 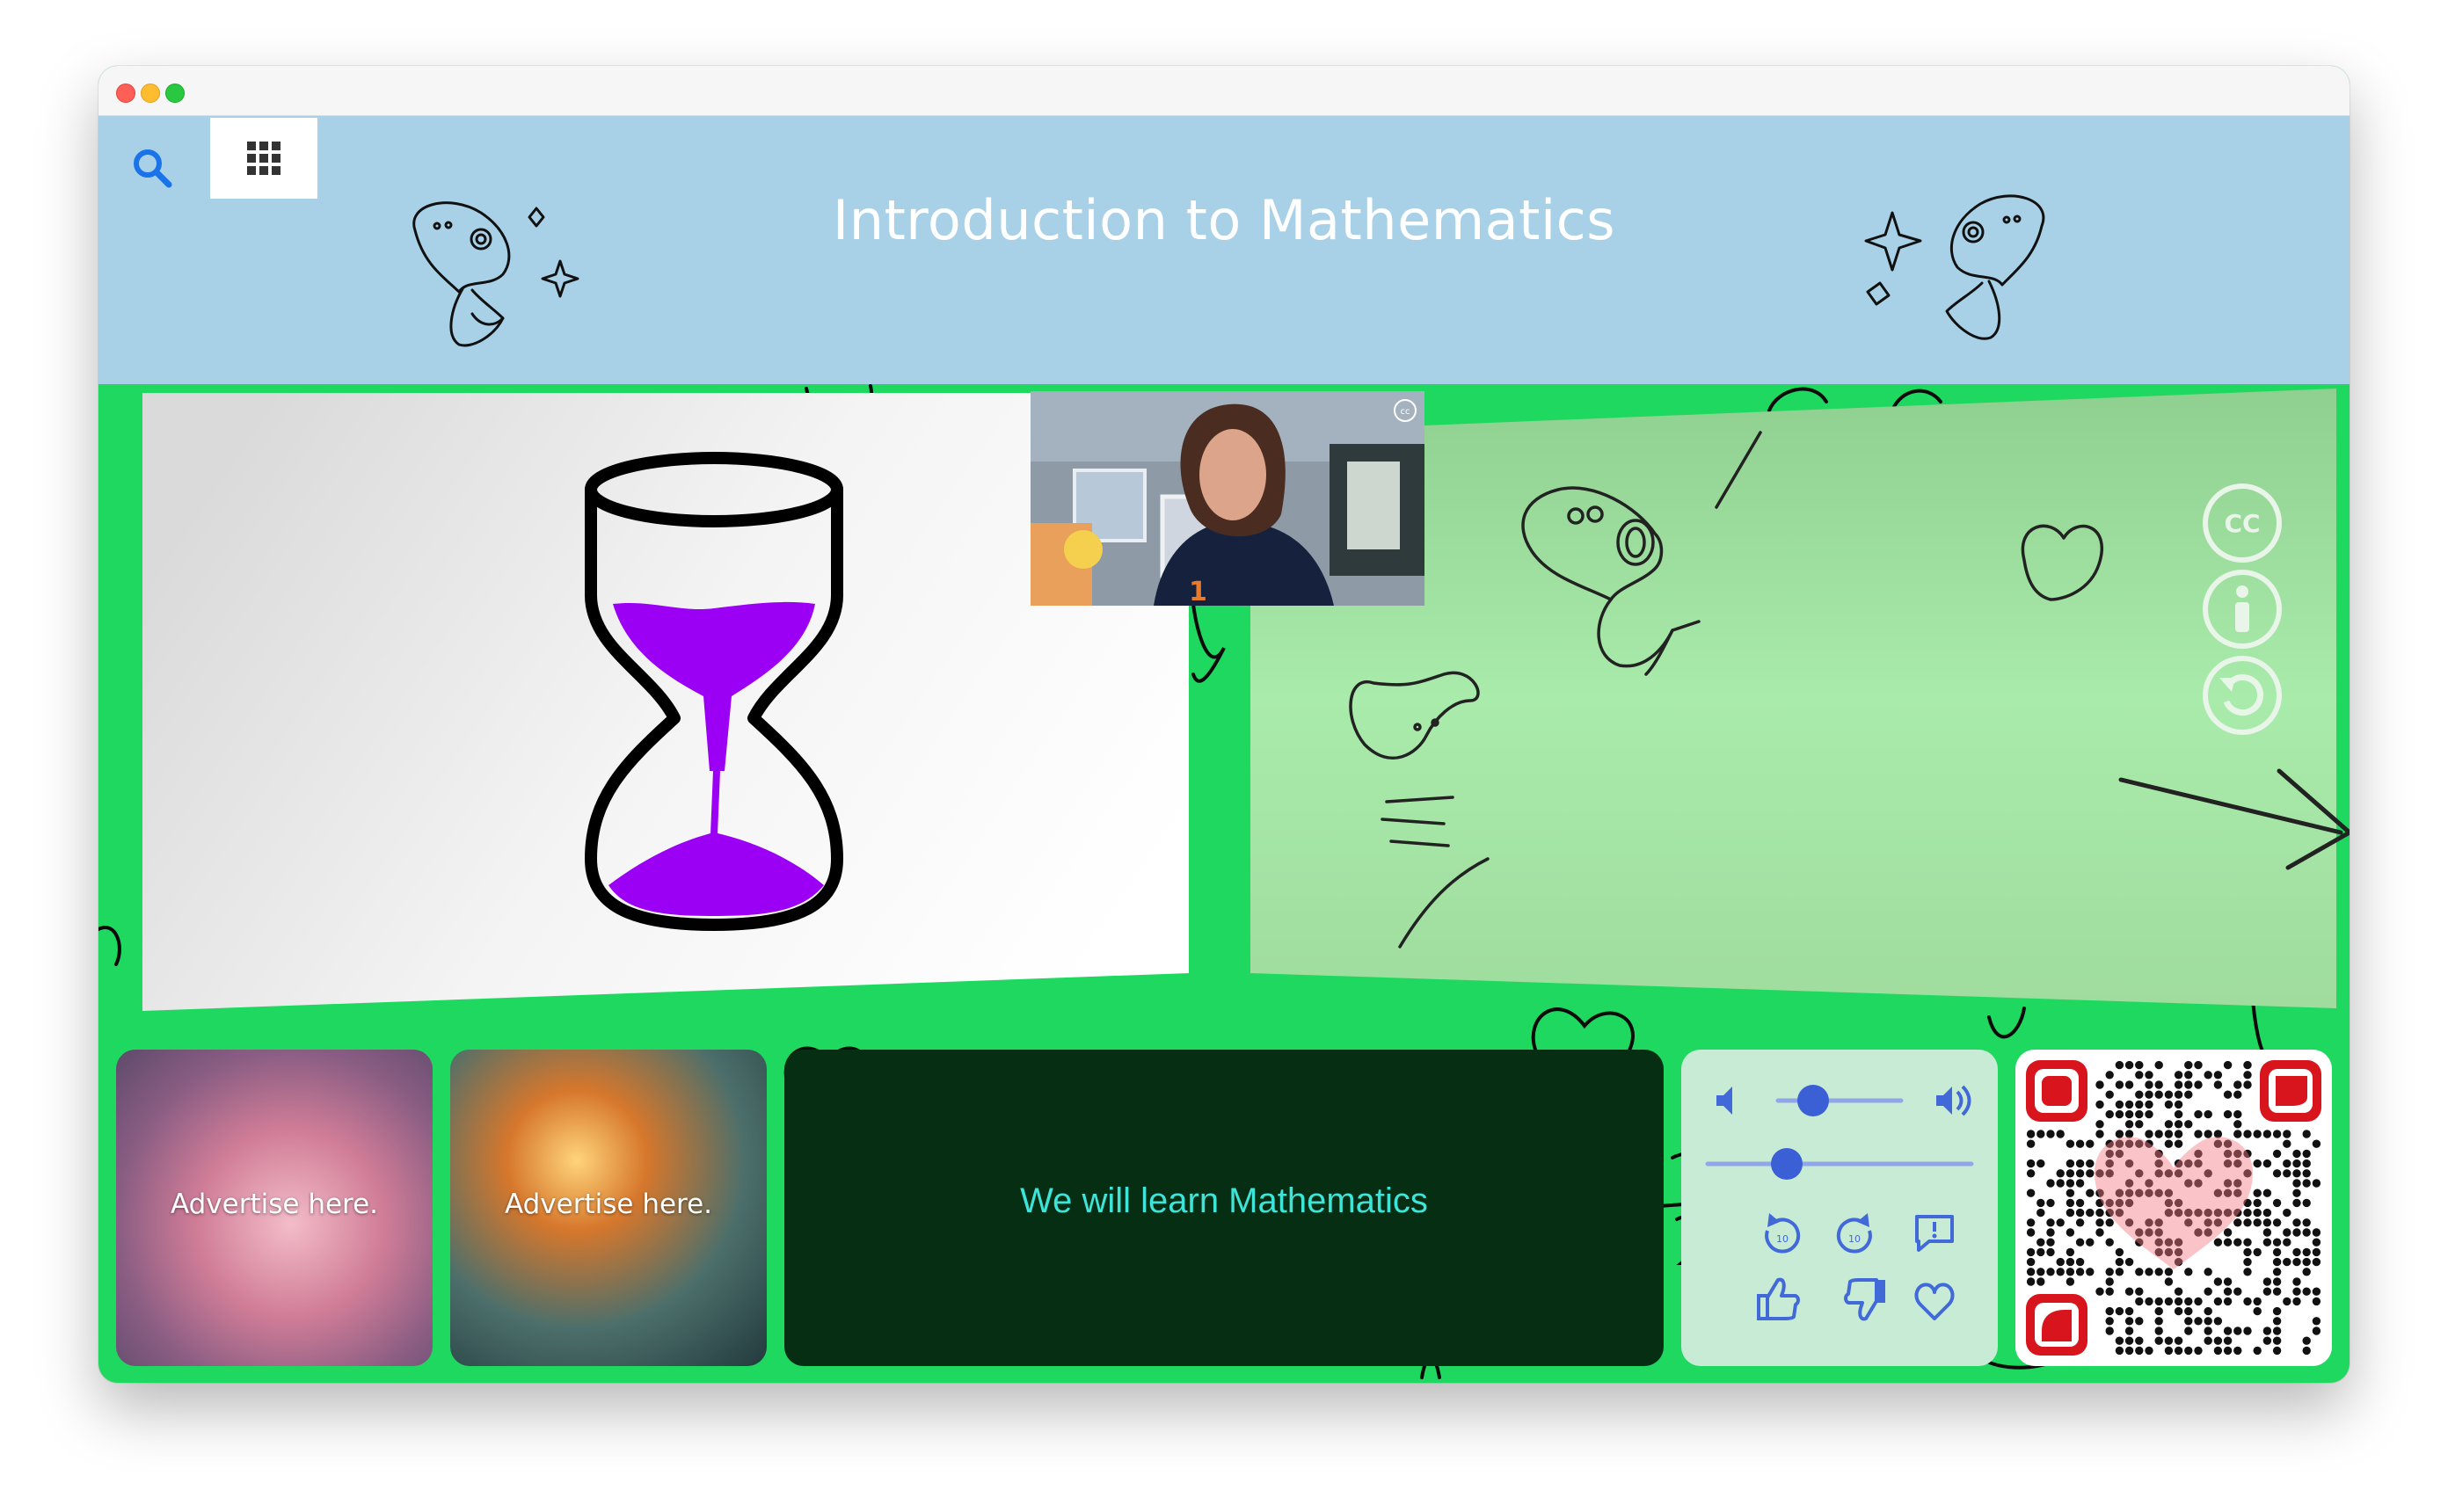 What do you see at coordinates (2242, 523) in the screenshot?
I see `closed-captions-icon: CC` at bounding box center [2242, 523].